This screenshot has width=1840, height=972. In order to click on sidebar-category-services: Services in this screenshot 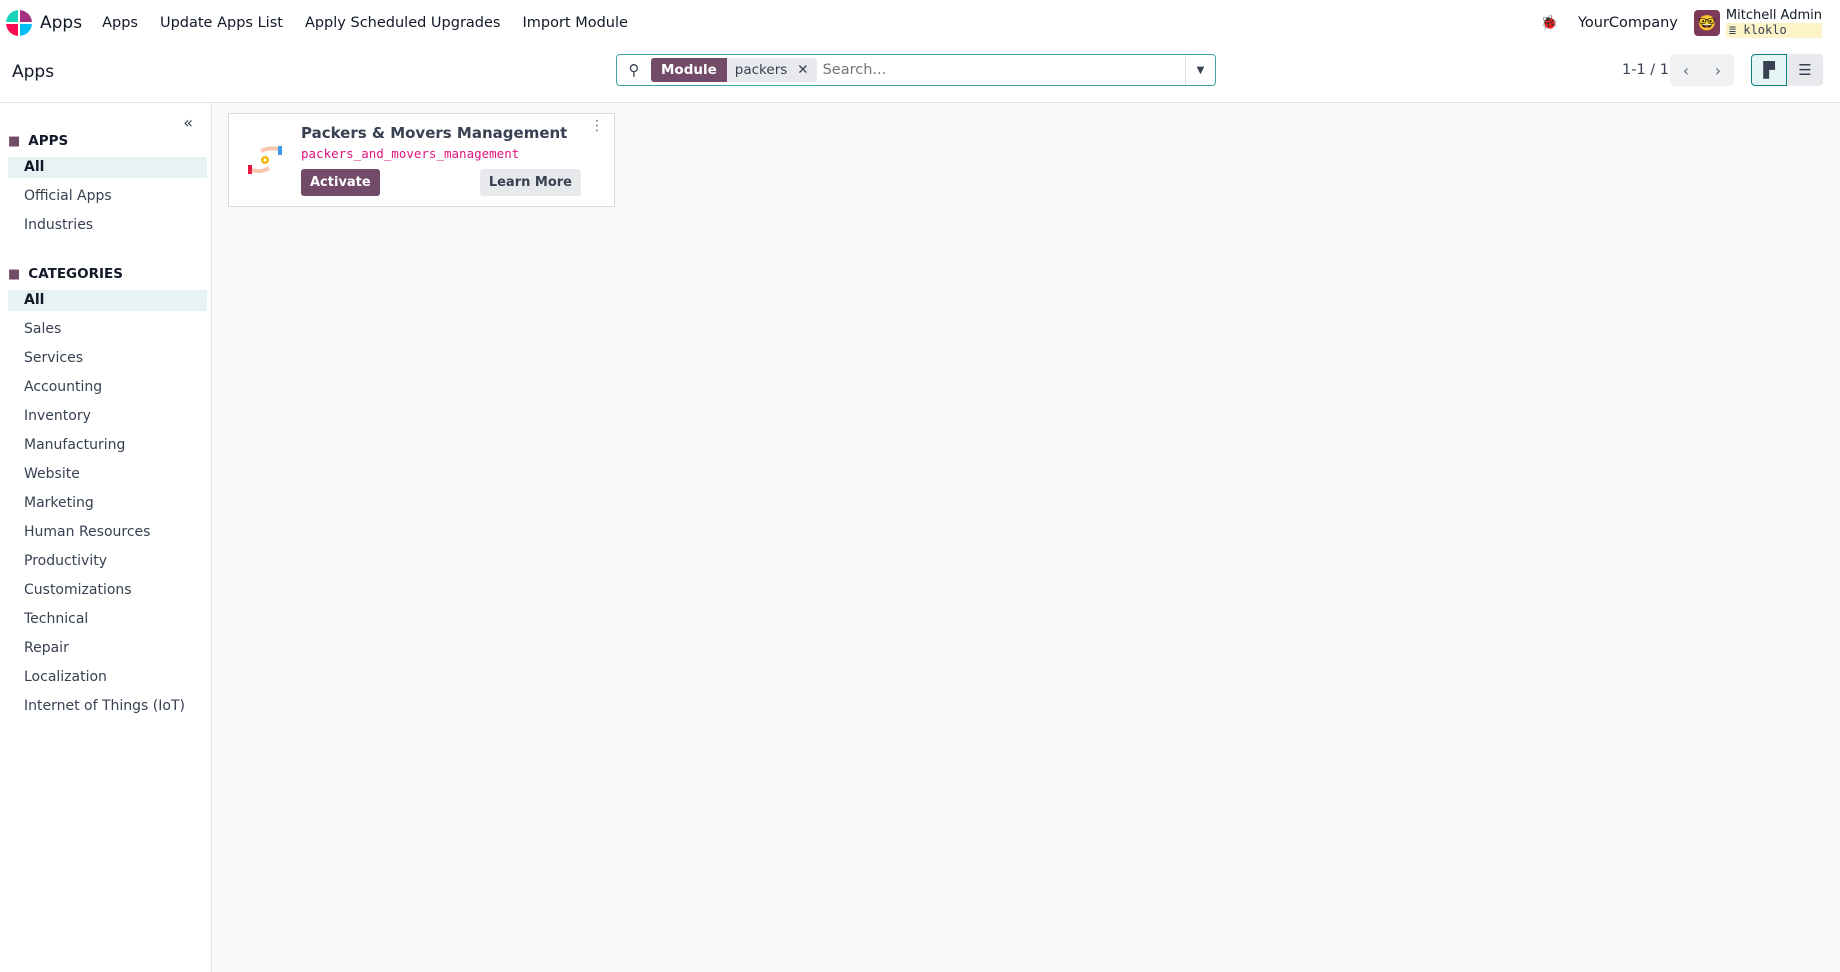, I will do `click(107, 358)`.